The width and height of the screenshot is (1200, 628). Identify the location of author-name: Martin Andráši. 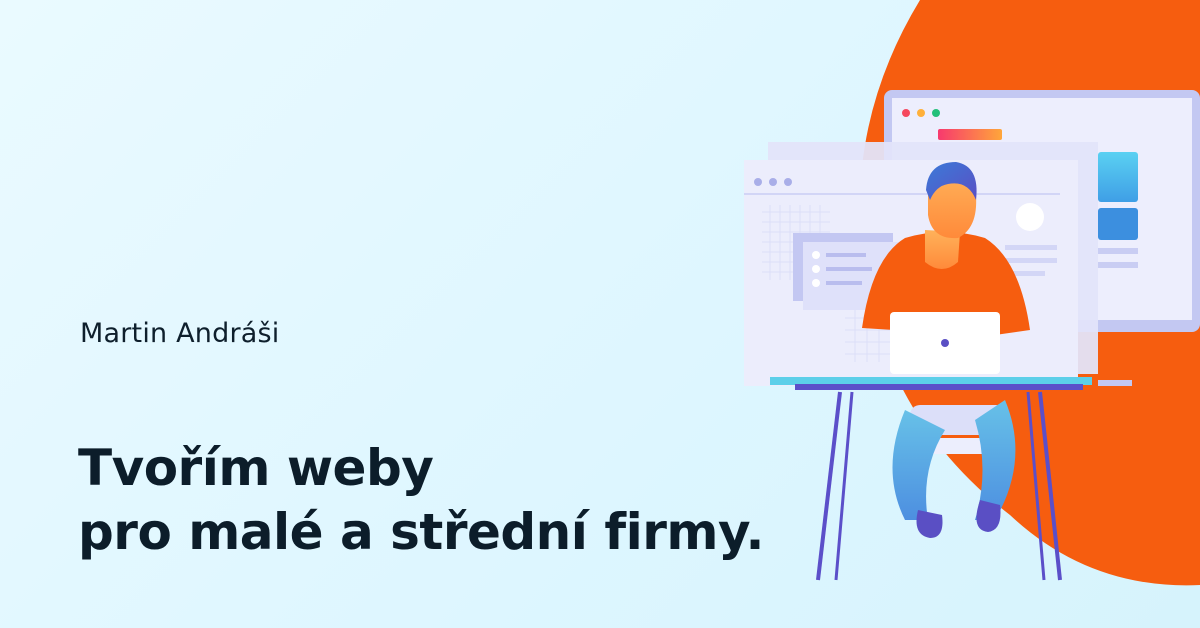
(180, 333).